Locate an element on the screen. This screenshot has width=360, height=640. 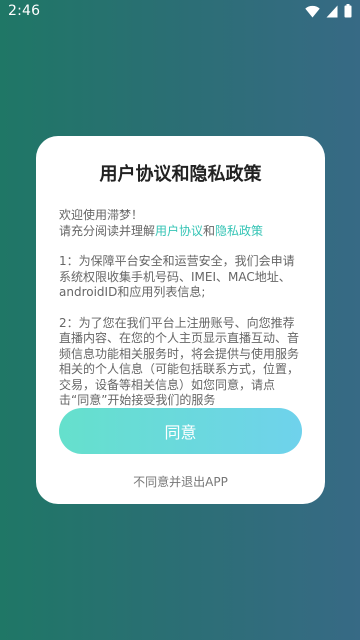
status-icons is located at coordinates (328, 11).